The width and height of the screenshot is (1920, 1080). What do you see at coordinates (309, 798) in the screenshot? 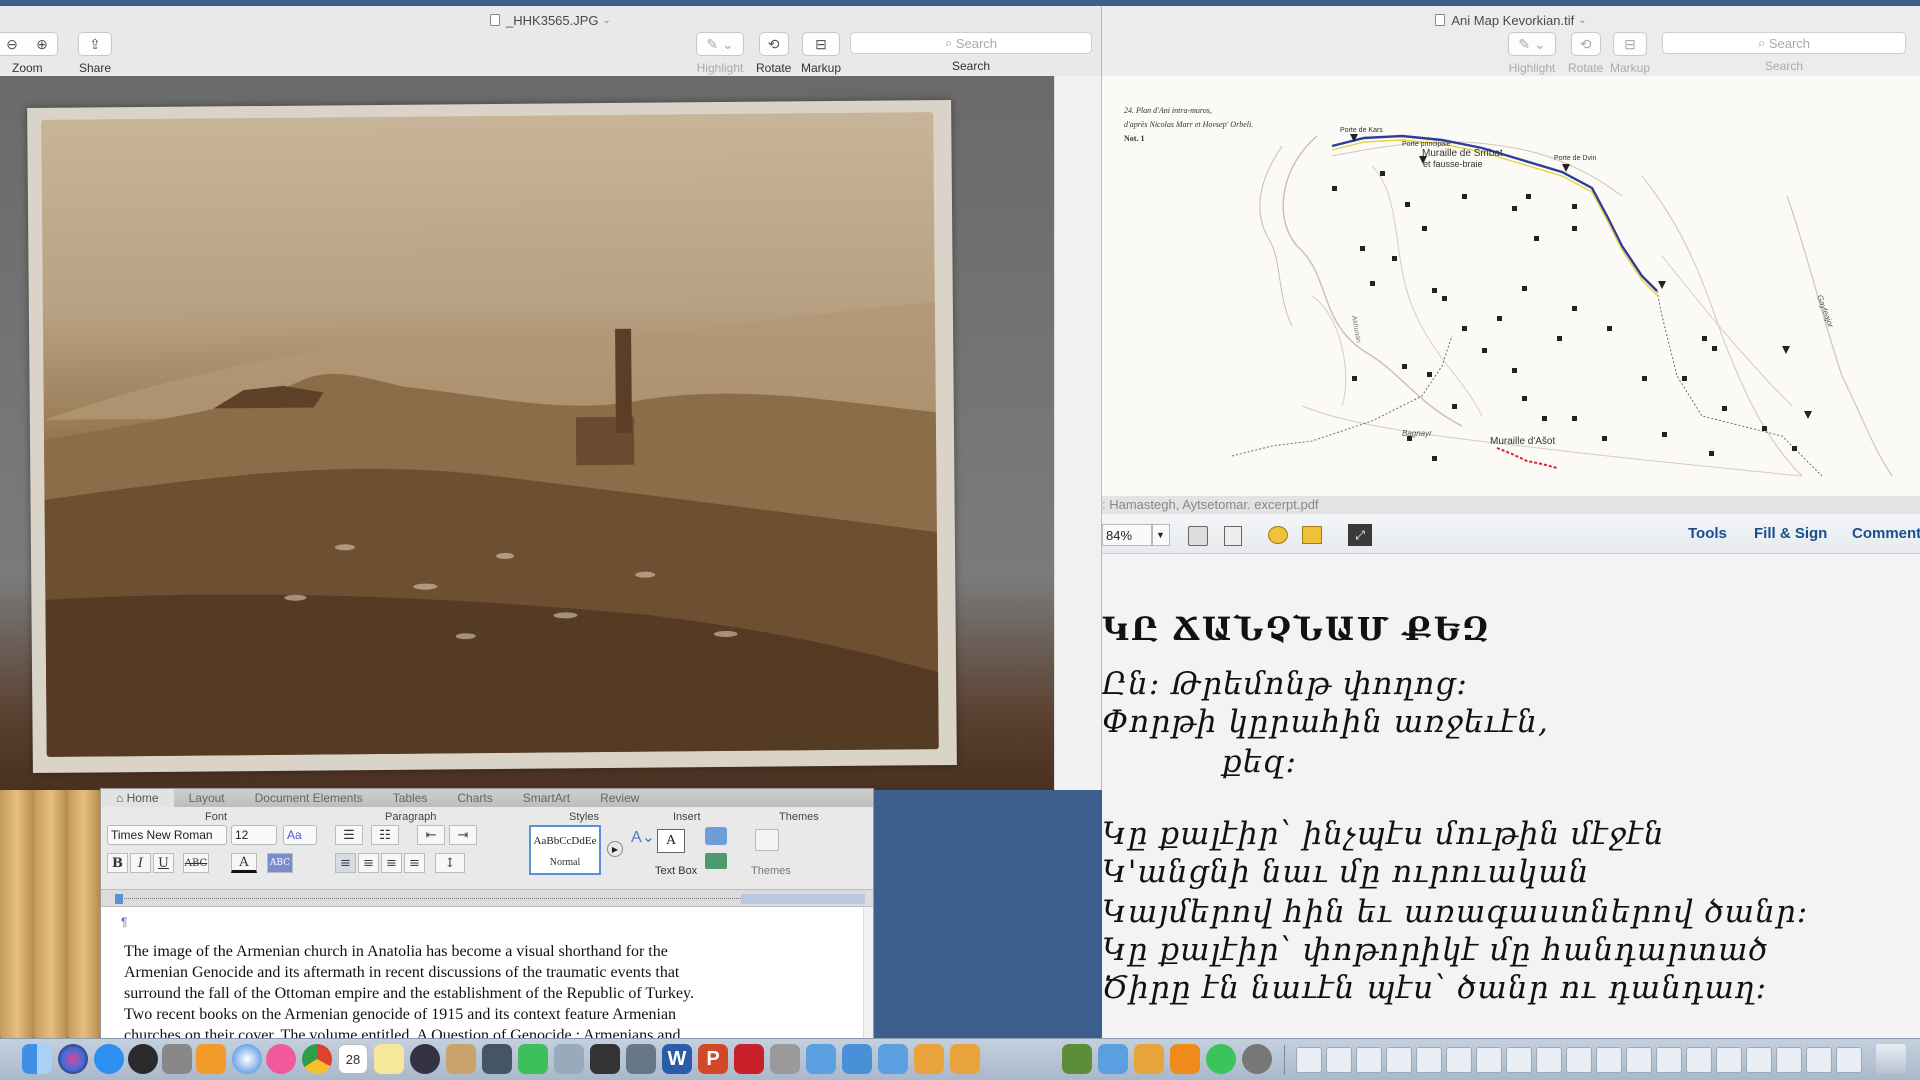
I see `tab-document-elements: Document Elements` at bounding box center [309, 798].